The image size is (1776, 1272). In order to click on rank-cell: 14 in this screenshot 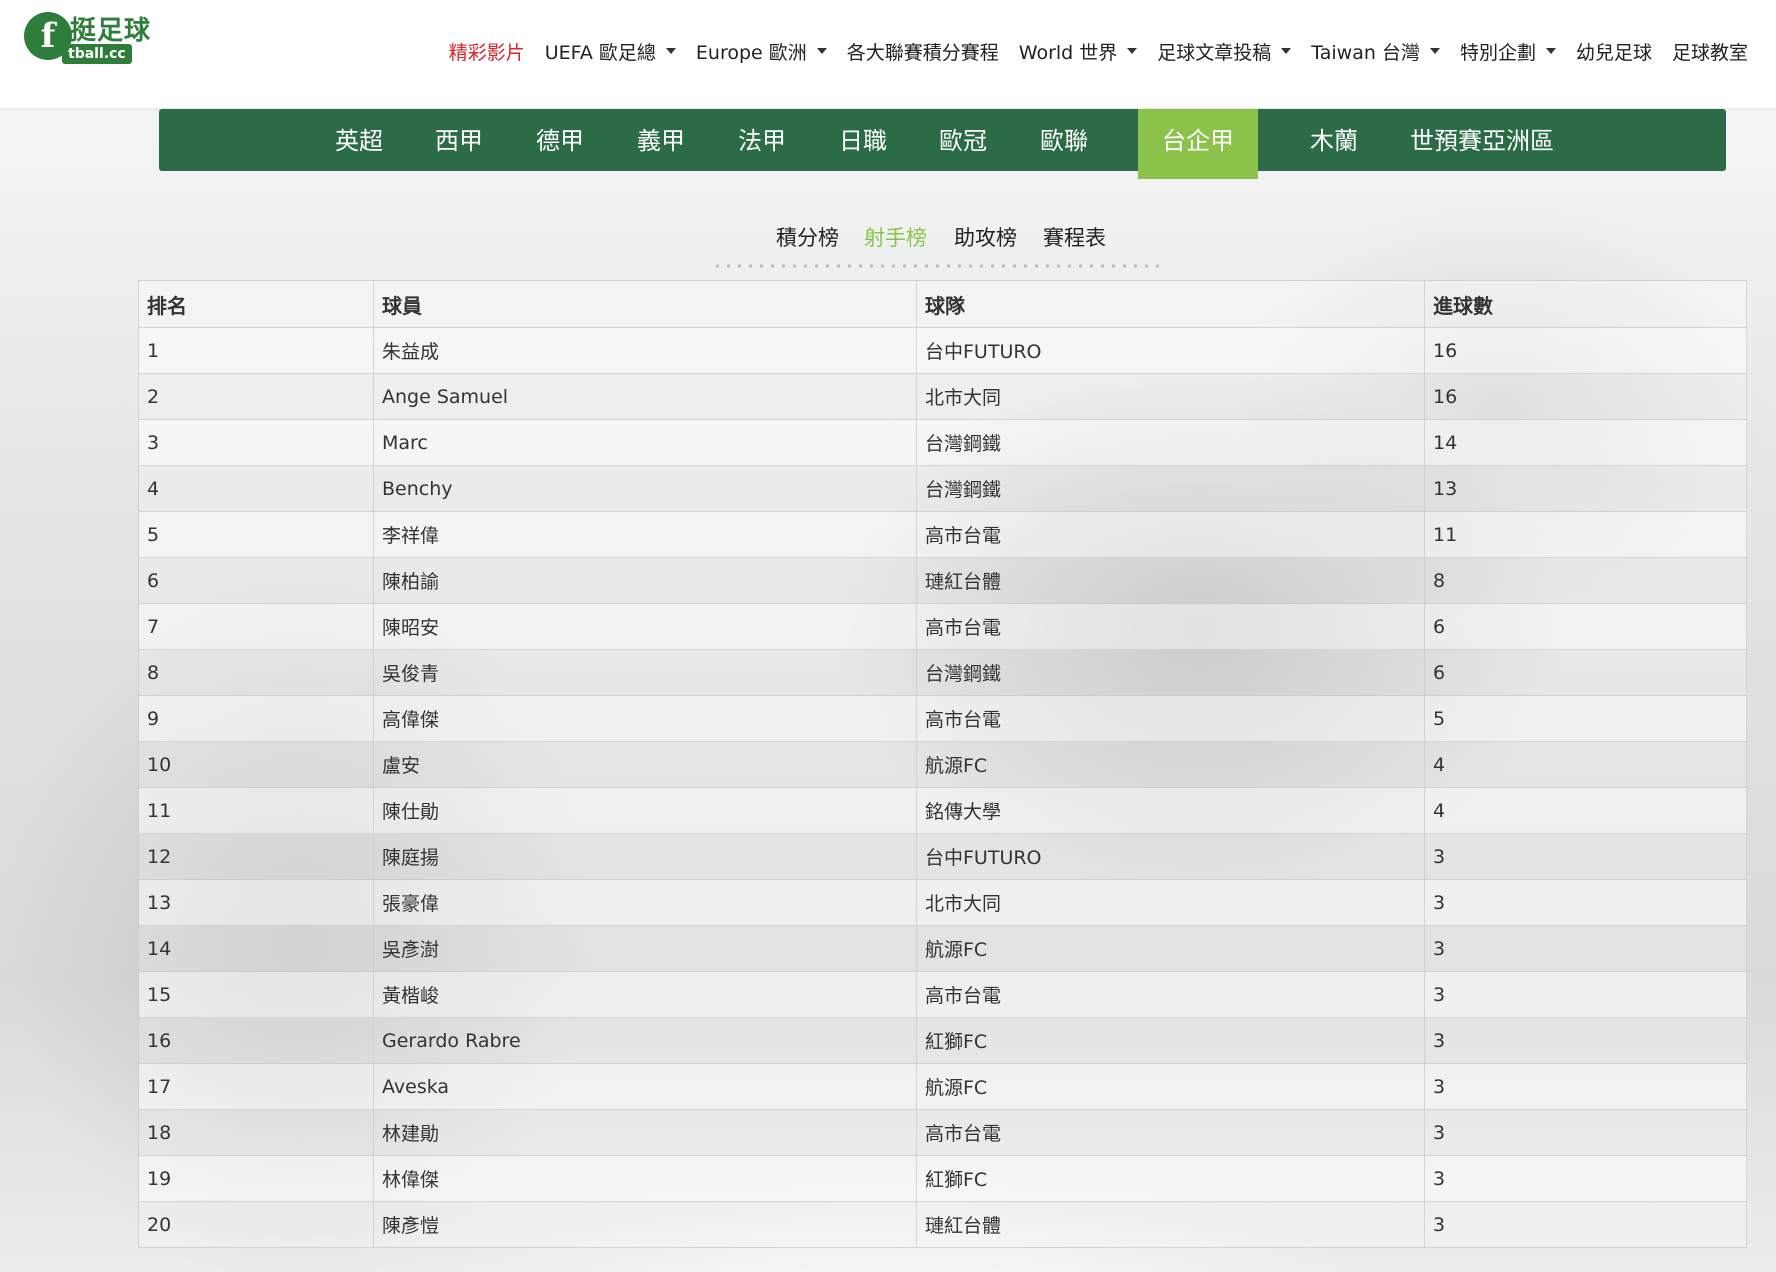, I will do `click(256, 948)`.